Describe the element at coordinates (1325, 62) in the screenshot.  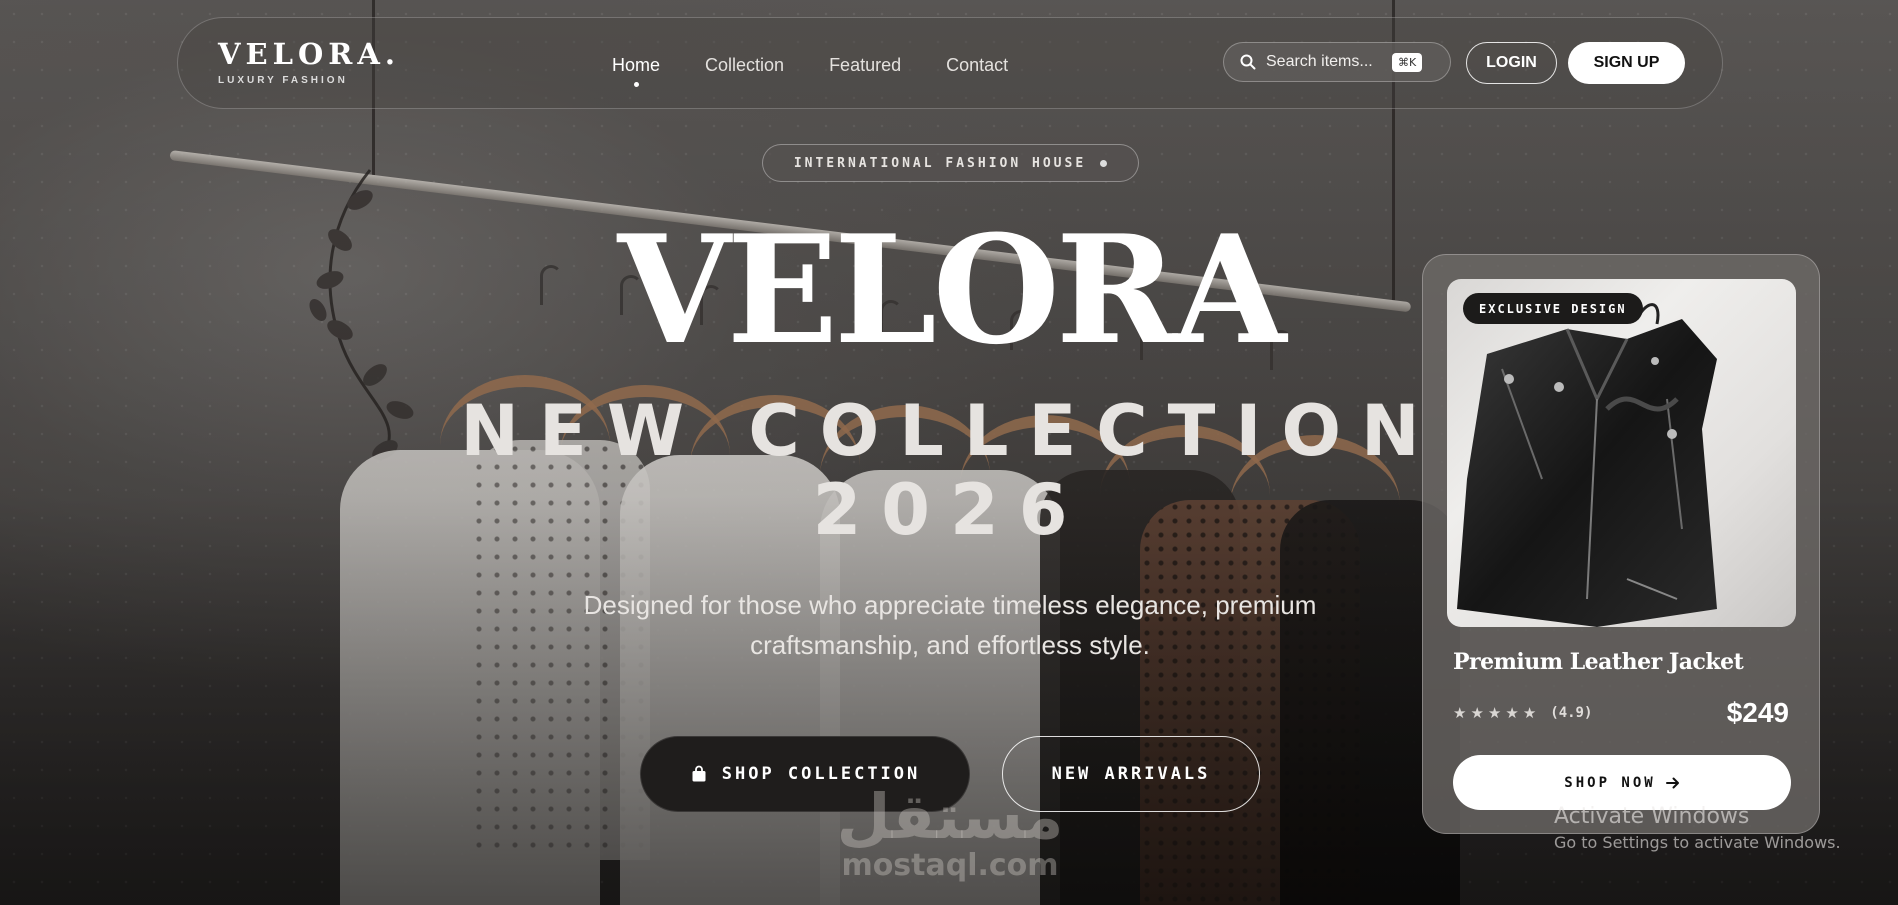
I see `search-input` at that location.